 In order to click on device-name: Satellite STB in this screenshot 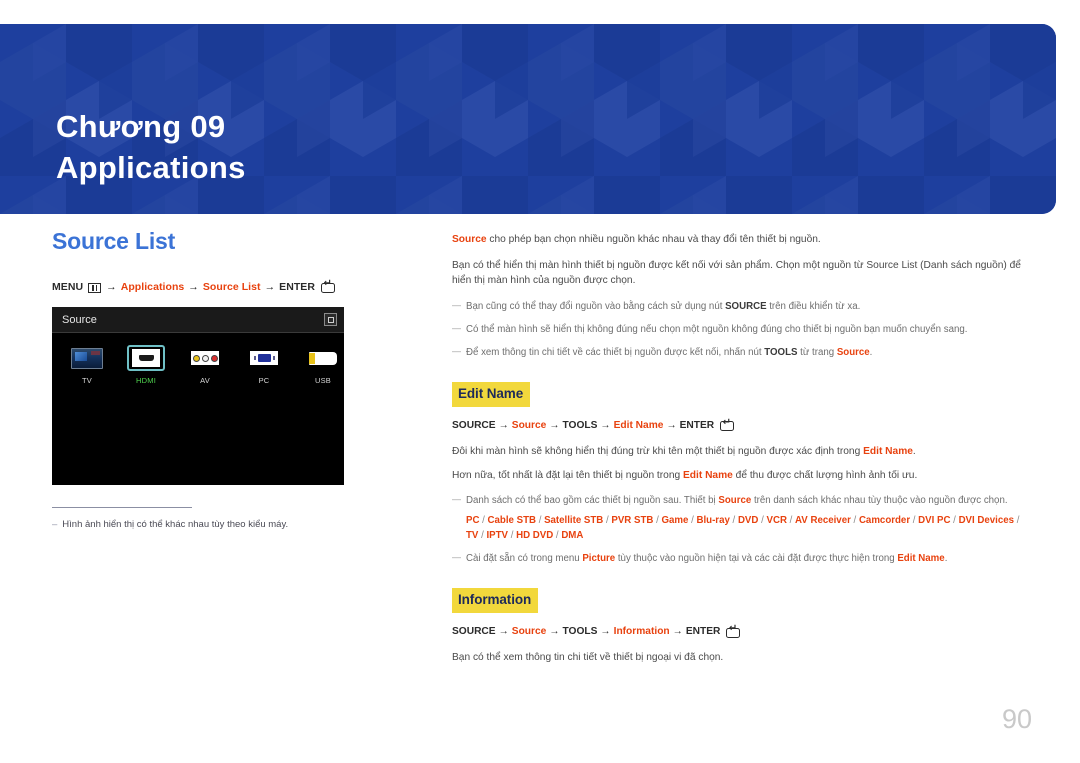, I will do `click(574, 520)`.